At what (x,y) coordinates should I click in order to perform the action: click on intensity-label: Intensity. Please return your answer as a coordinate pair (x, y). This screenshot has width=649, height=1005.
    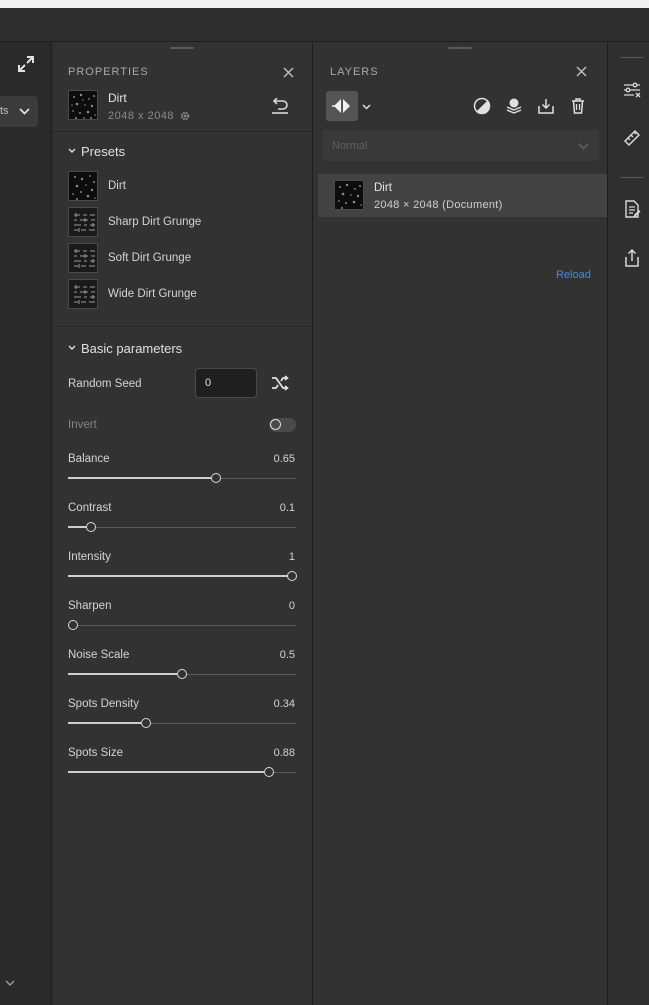
    Looking at the image, I should click on (89, 557).